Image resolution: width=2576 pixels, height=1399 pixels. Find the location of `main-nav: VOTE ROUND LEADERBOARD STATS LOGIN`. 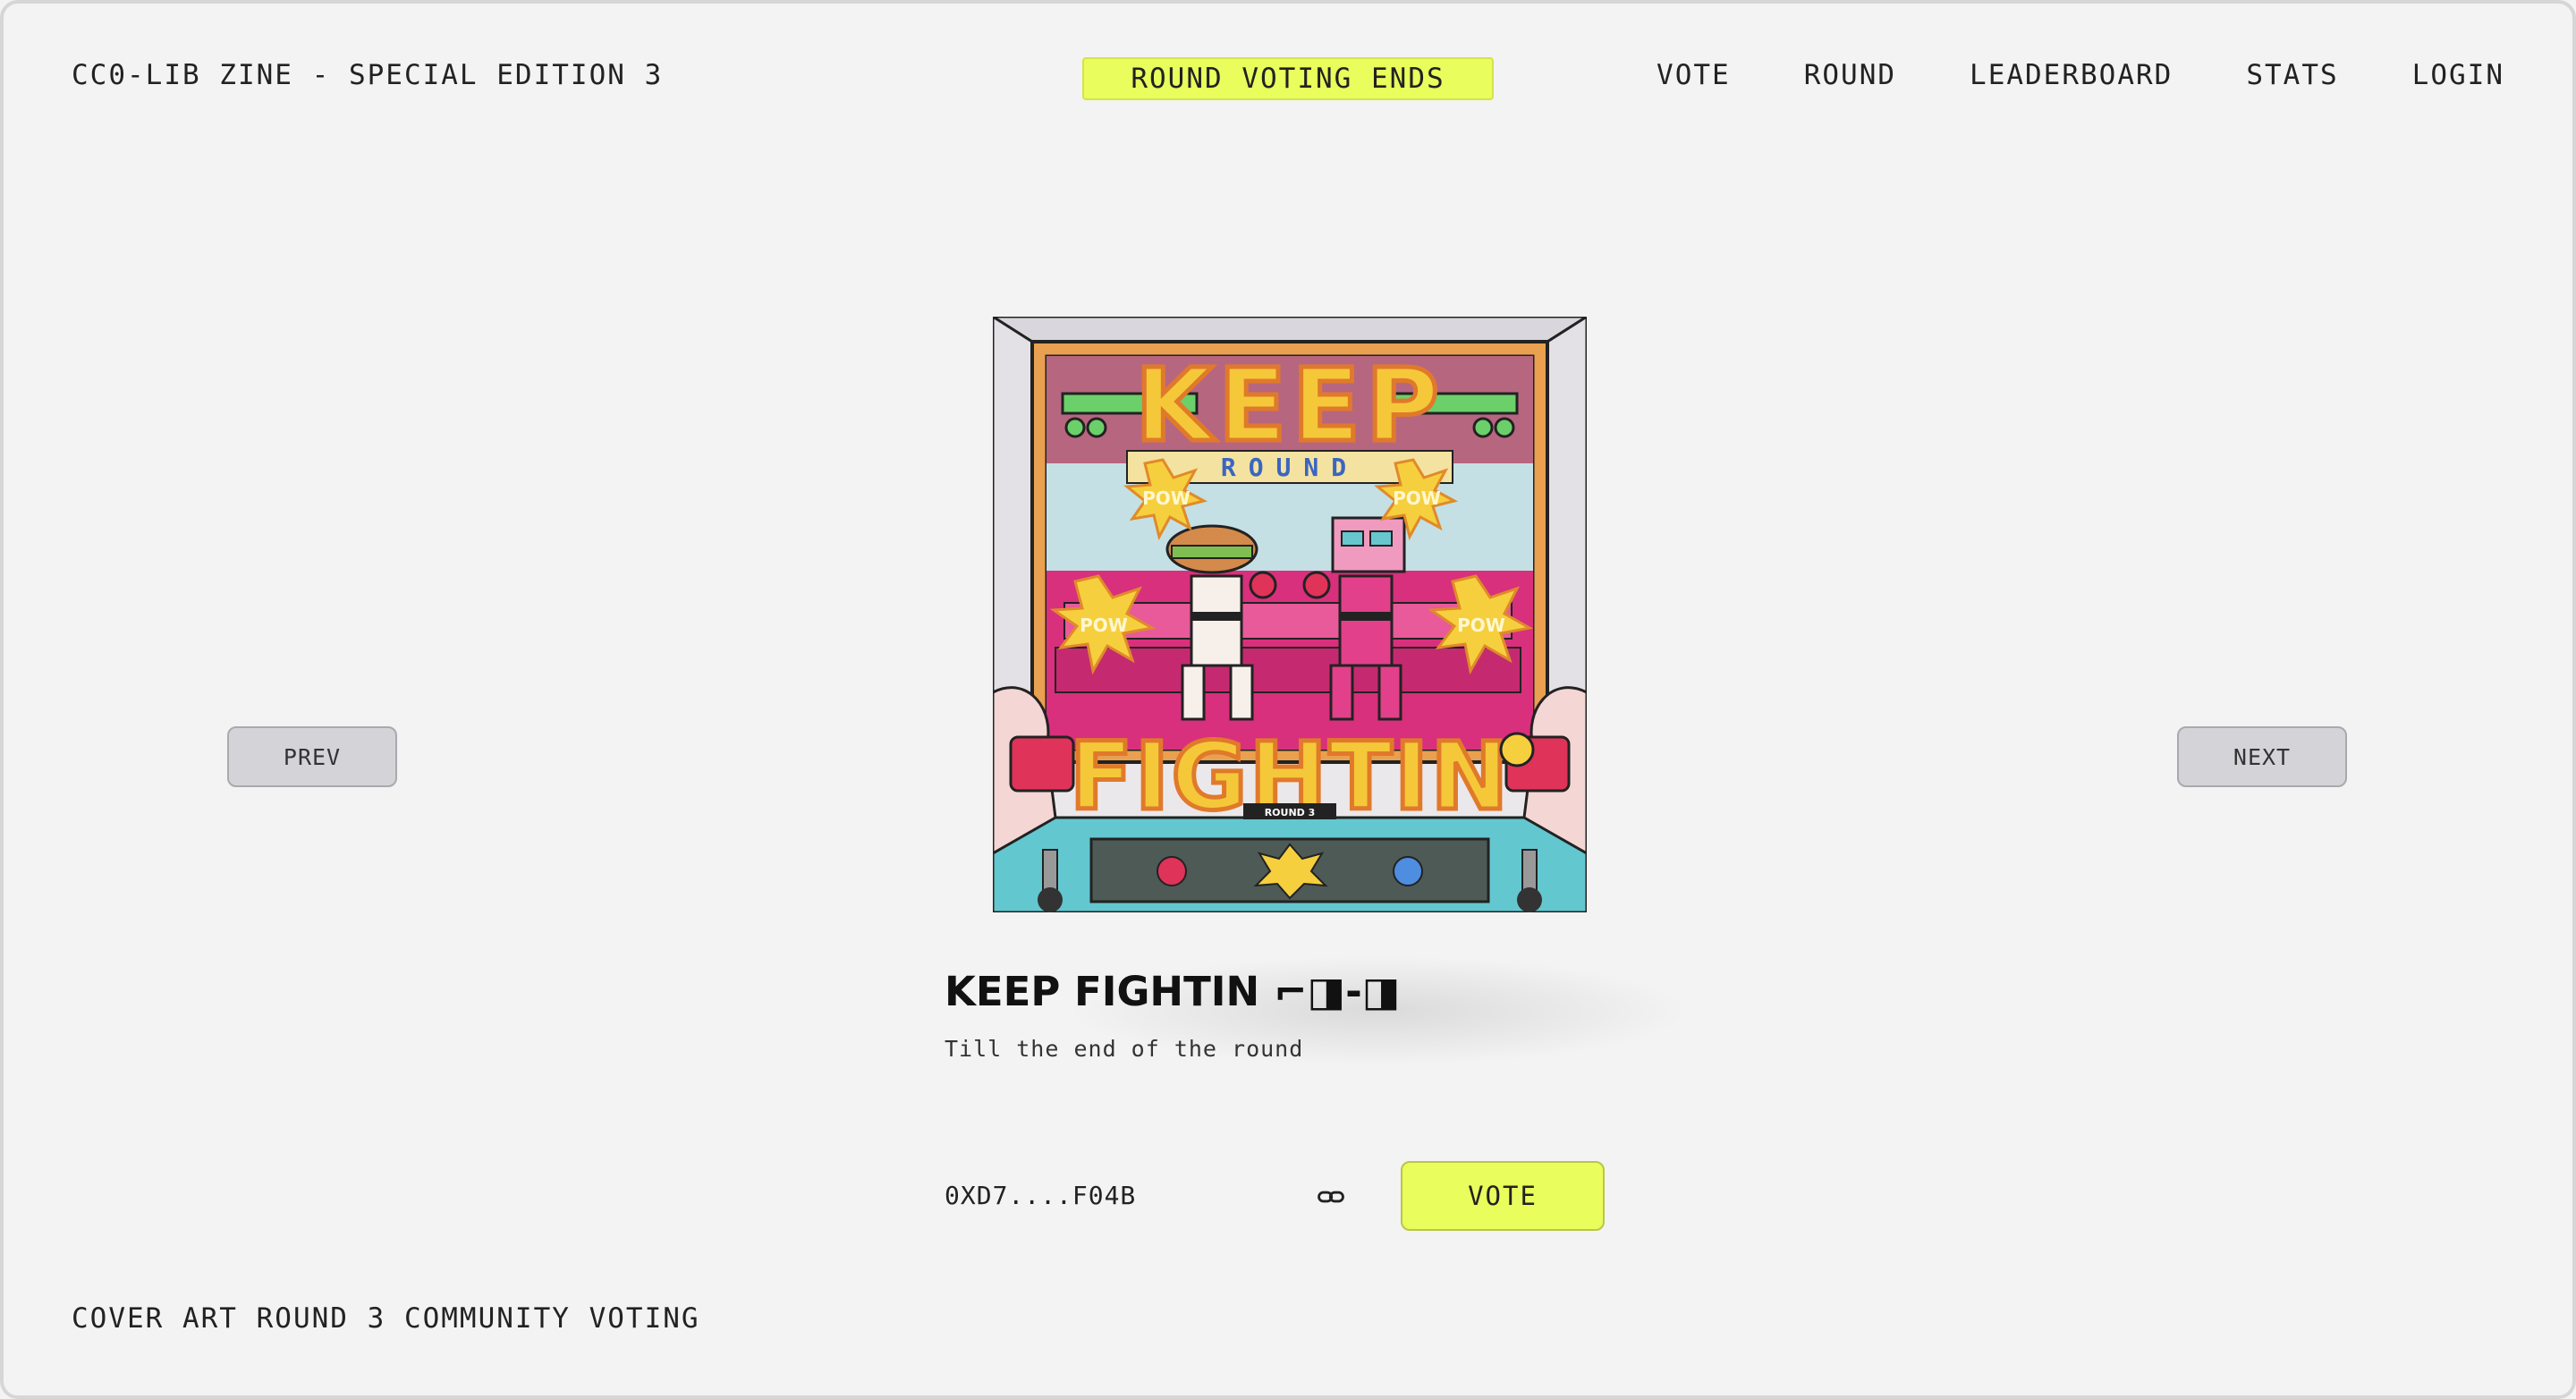

main-nav: VOTE ROUND LEADERBOARD STATS LOGIN is located at coordinates (2080, 75).